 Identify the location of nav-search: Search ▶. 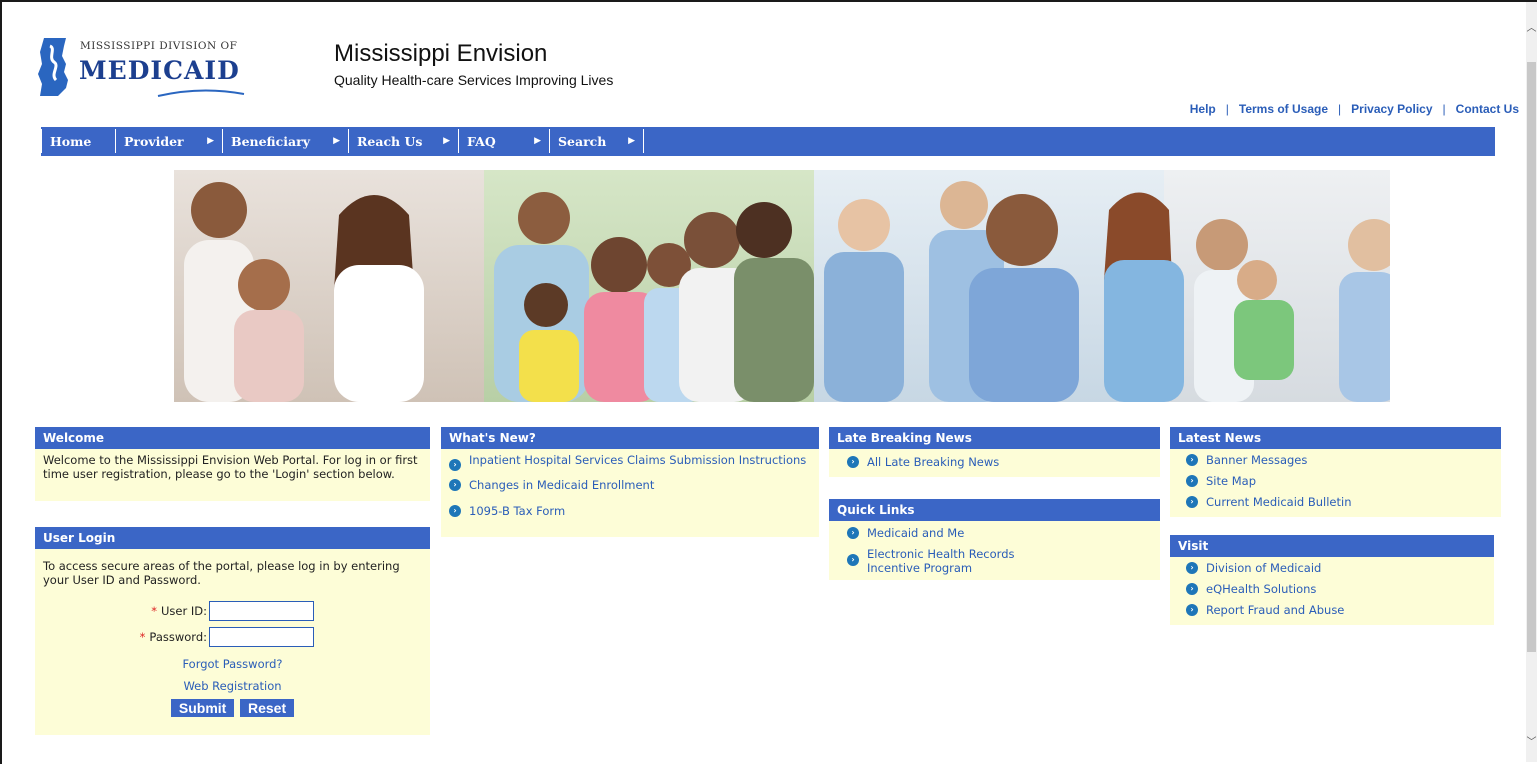
(596, 141).